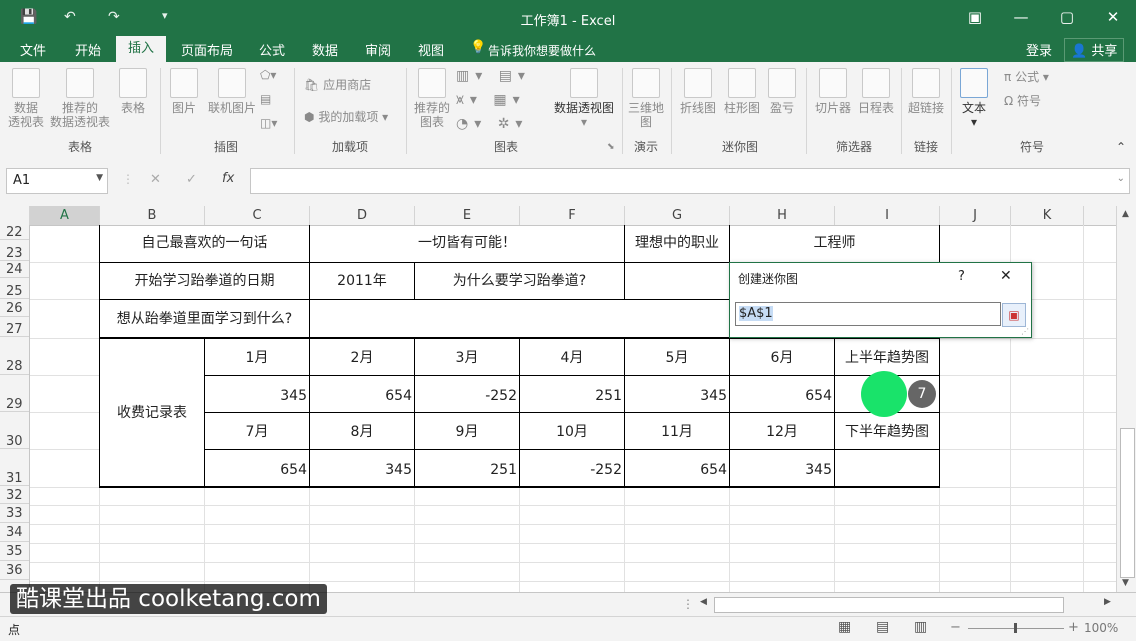 This screenshot has width=1136, height=641. What do you see at coordinates (955, 627) in the screenshot?
I see `zoom-out-icon: −` at bounding box center [955, 627].